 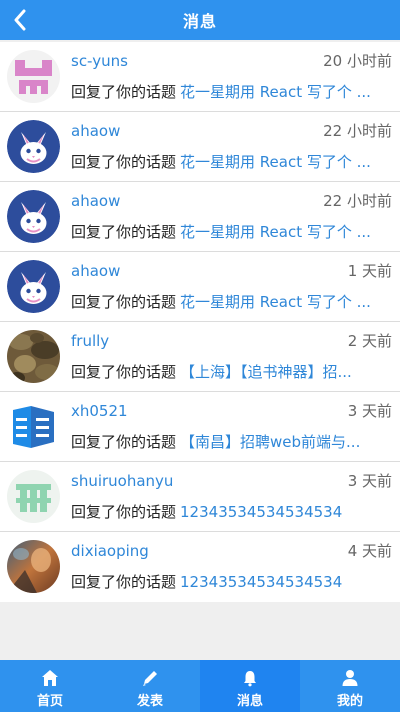 I want to click on message-username: sc-yuns, so click(x=99, y=61).